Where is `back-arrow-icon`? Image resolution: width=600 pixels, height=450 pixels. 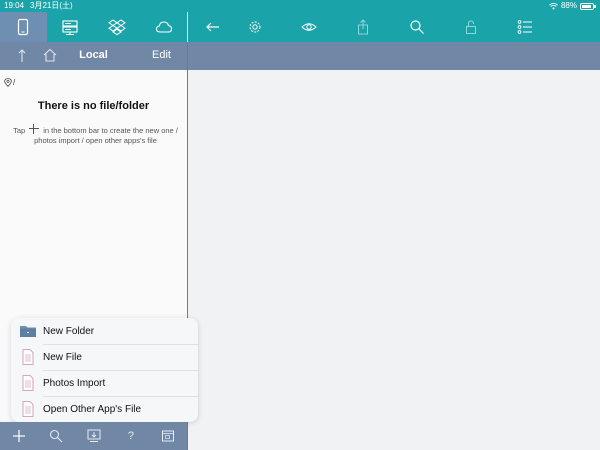
back-arrow-icon is located at coordinates (212, 27).